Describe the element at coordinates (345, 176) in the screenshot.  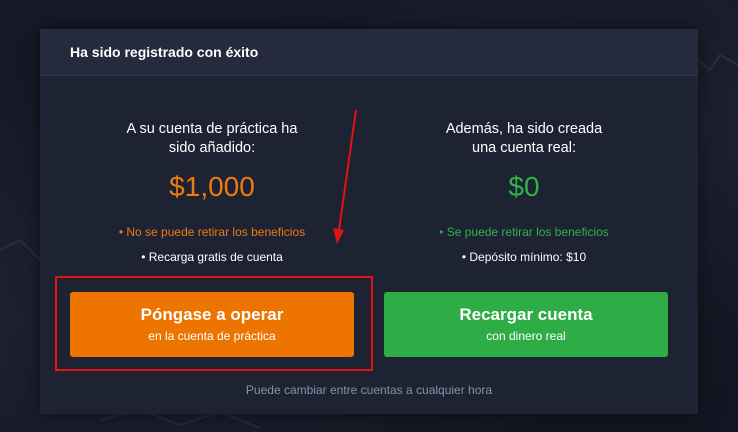
I see `annotation-arrow-icon` at that location.